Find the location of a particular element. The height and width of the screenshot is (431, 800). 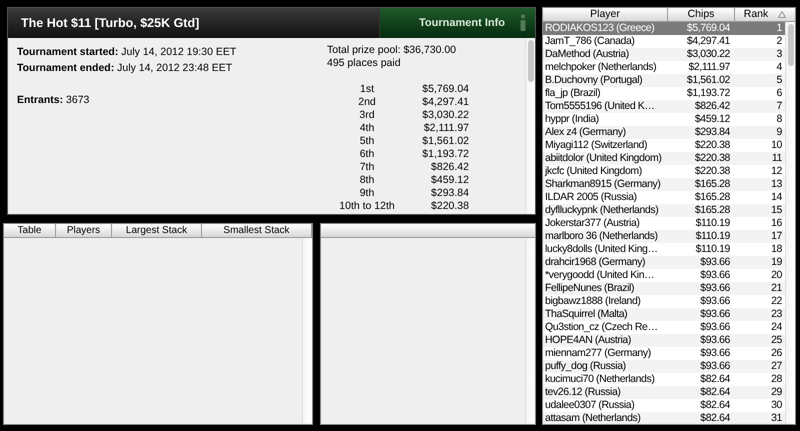

player-row: tev26.12 (Russia) $82.64 29 is located at coordinates (664, 392).